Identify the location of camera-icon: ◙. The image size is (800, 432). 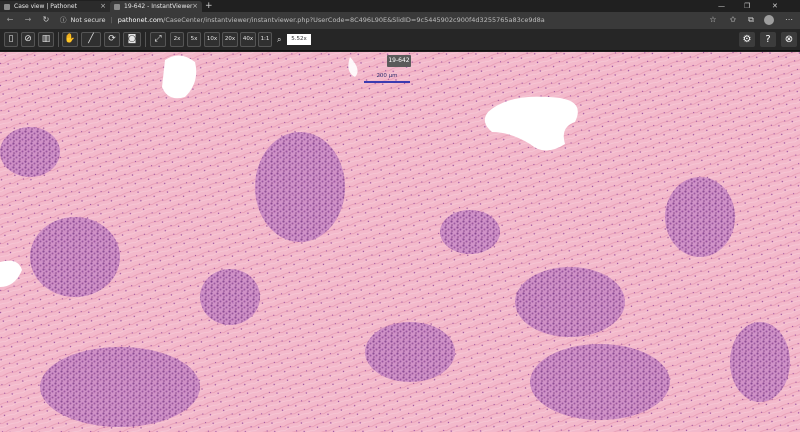
(132, 39).